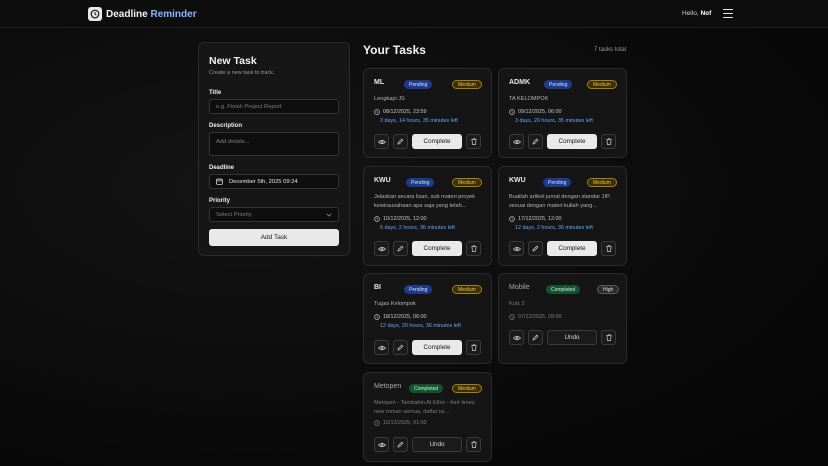 This screenshot has height=466, width=828. What do you see at coordinates (529, 99) in the screenshot?
I see `task-description: TA KELOMPOK` at bounding box center [529, 99].